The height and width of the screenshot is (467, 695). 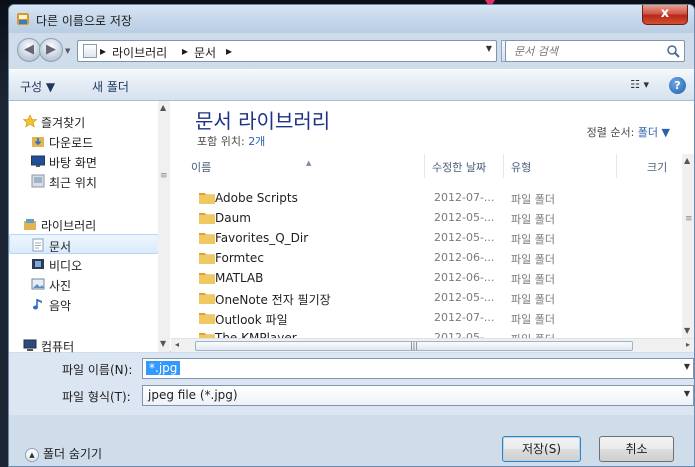 What do you see at coordinates (67, 51) in the screenshot?
I see `recent-pages-dropdown-icon: ▼` at bounding box center [67, 51].